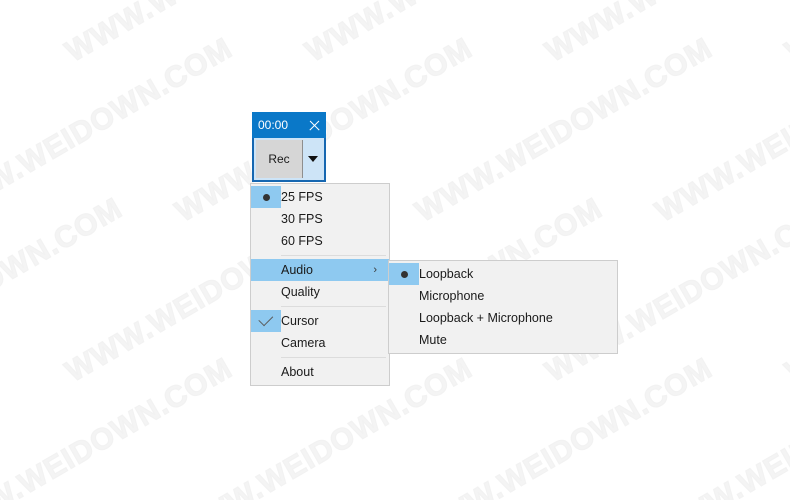 The image size is (790, 500). What do you see at coordinates (302, 196) in the screenshot?
I see `menu-item-label: 25 FPS` at bounding box center [302, 196].